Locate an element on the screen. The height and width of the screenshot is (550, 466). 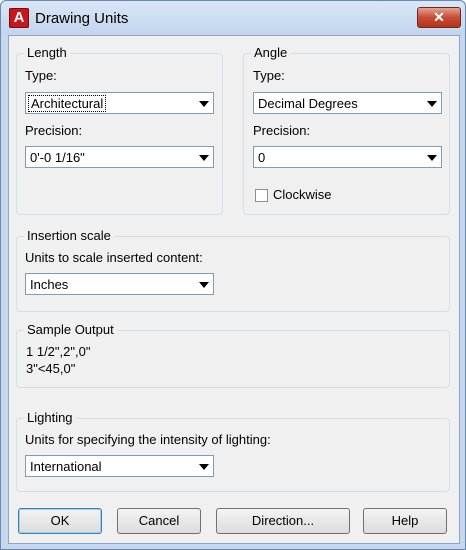
close-icon: ✕ is located at coordinates (439, 17).